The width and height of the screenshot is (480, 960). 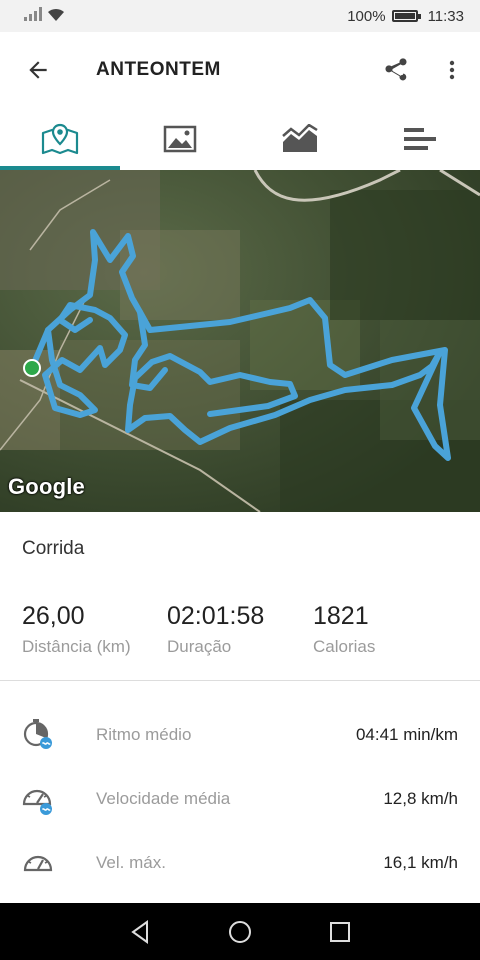 I want to click on speedometer-max-icon, so click(x=38, y=863).